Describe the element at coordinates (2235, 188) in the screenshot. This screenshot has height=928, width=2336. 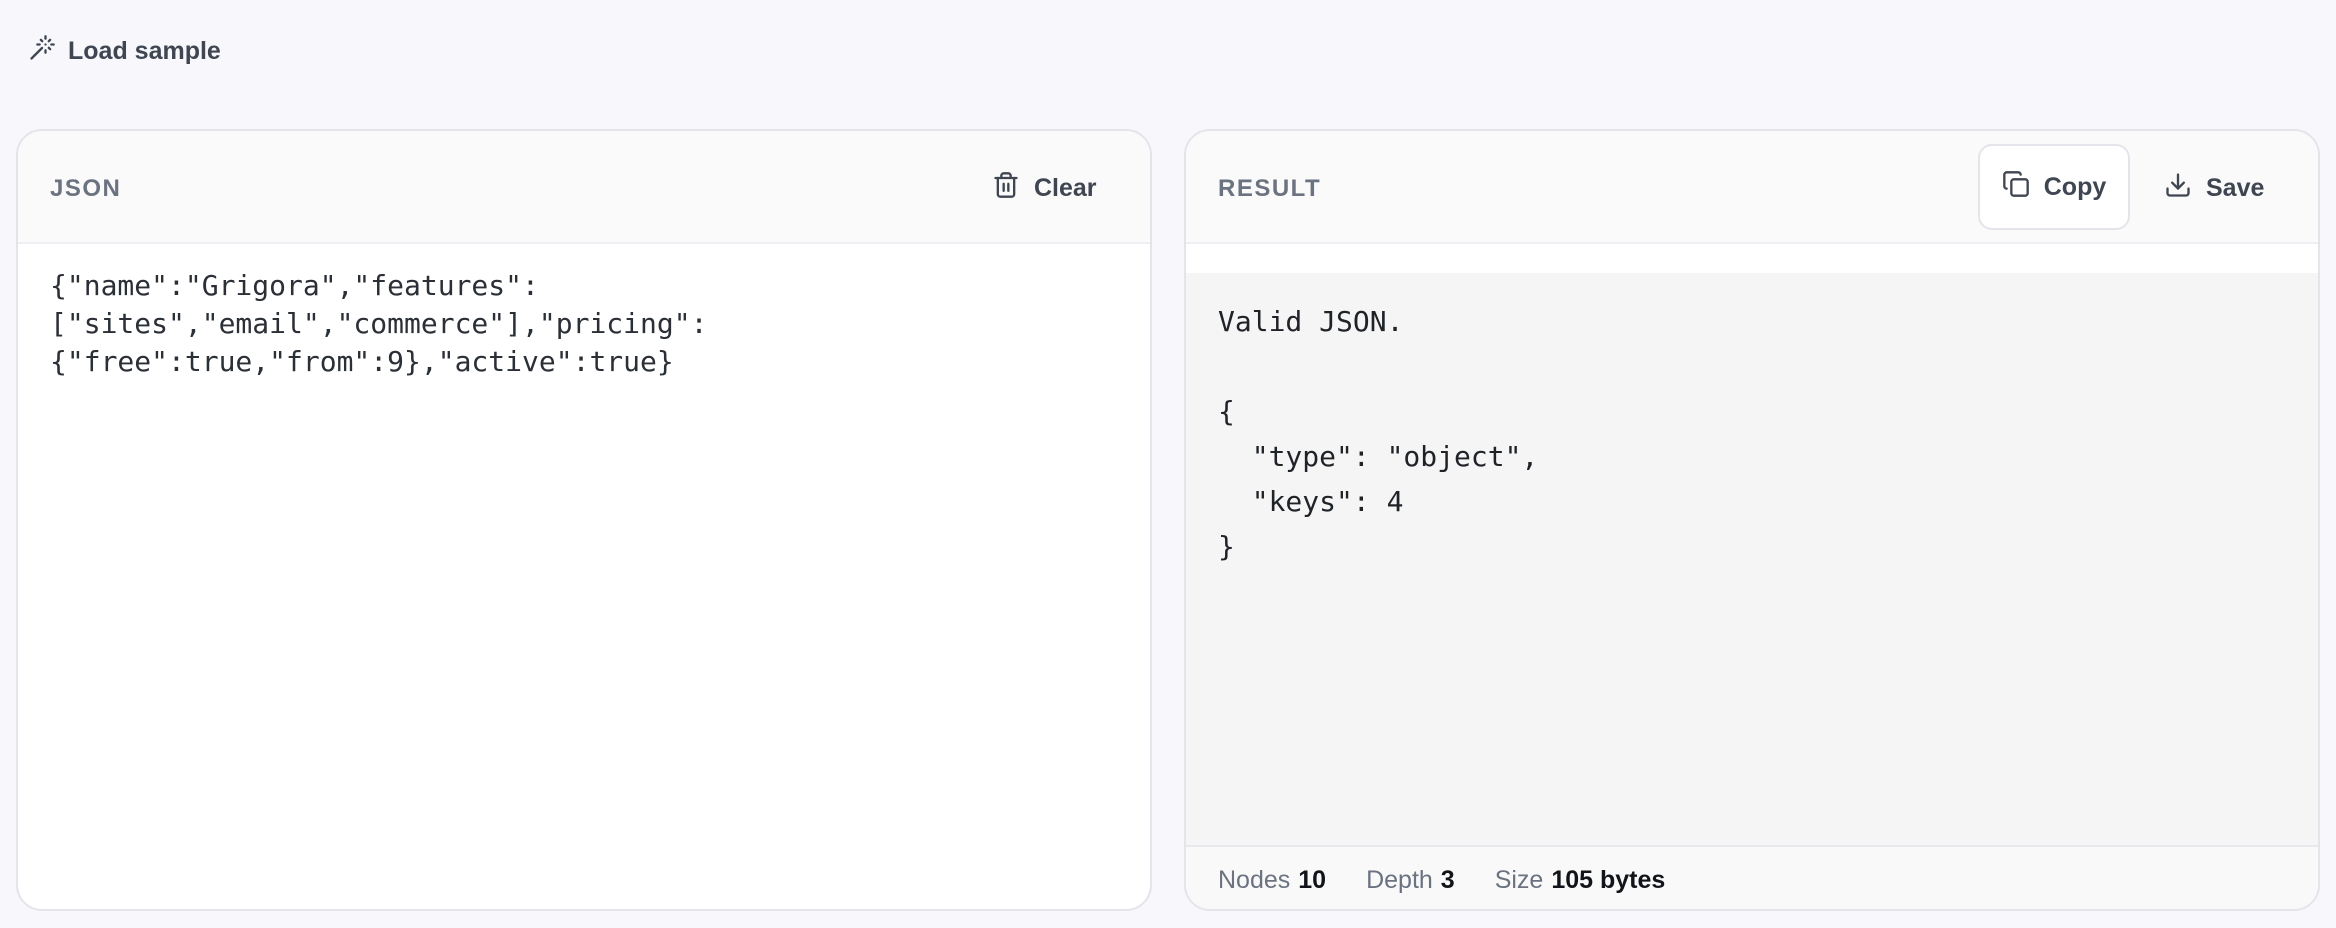
I see `save-label: Save` at that location.